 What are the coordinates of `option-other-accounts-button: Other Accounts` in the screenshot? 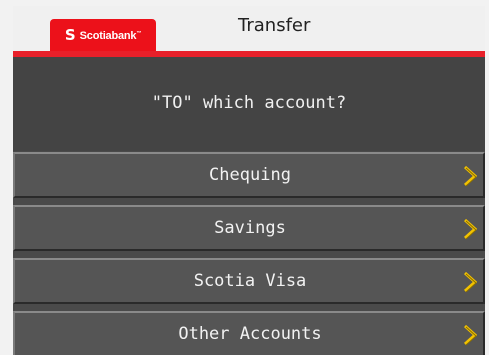 It's located at (249, 333).